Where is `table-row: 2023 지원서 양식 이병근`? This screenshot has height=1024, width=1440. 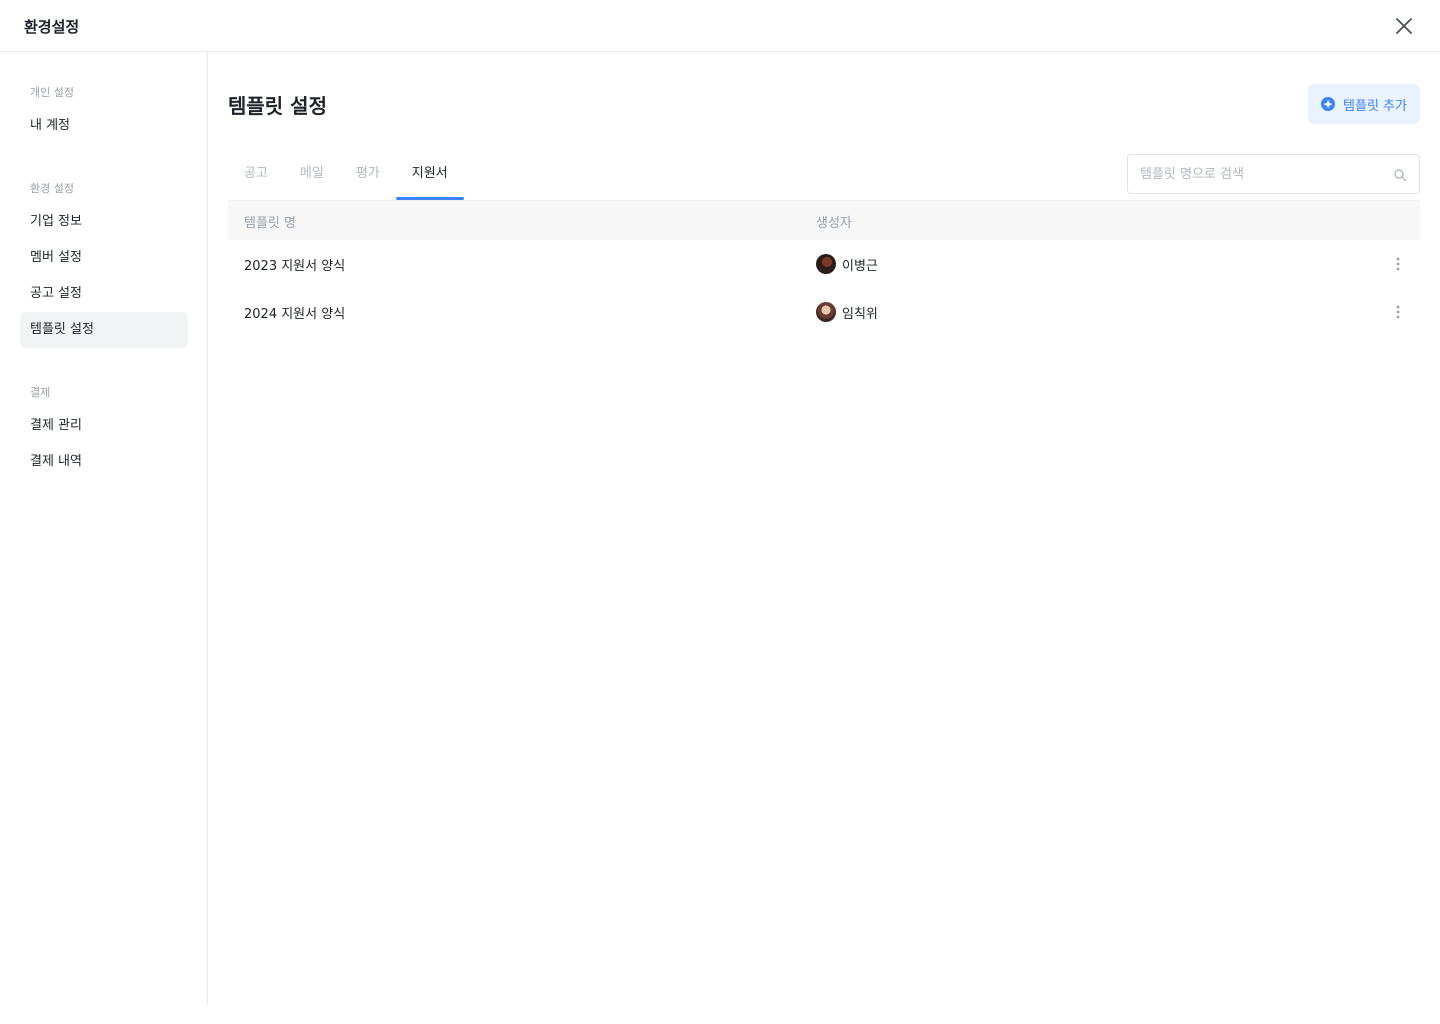
table-row: 2023 지원서 양식 이병근 is located at coordinates (824, 264).